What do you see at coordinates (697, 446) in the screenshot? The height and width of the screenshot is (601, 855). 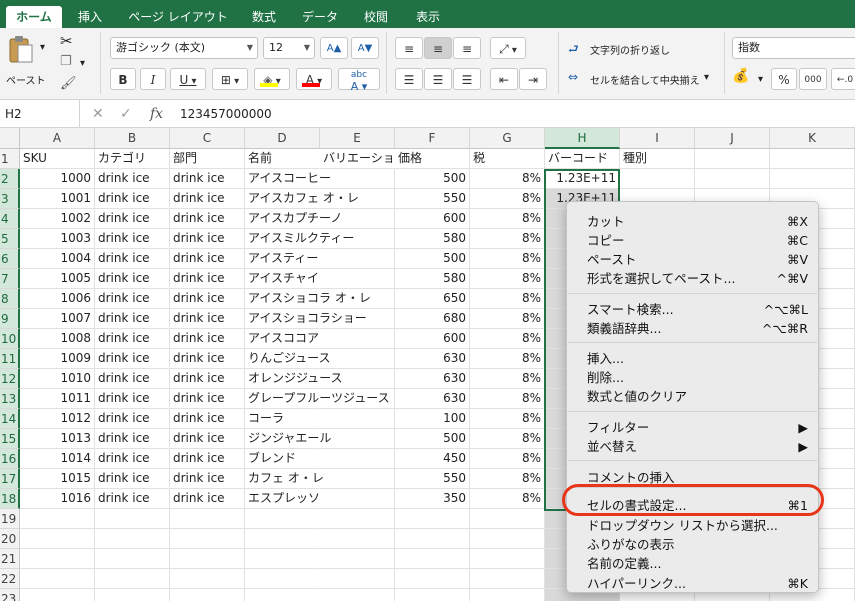 I see `menu-item: 並べ替え ▶` at bounding box center [697, 446].